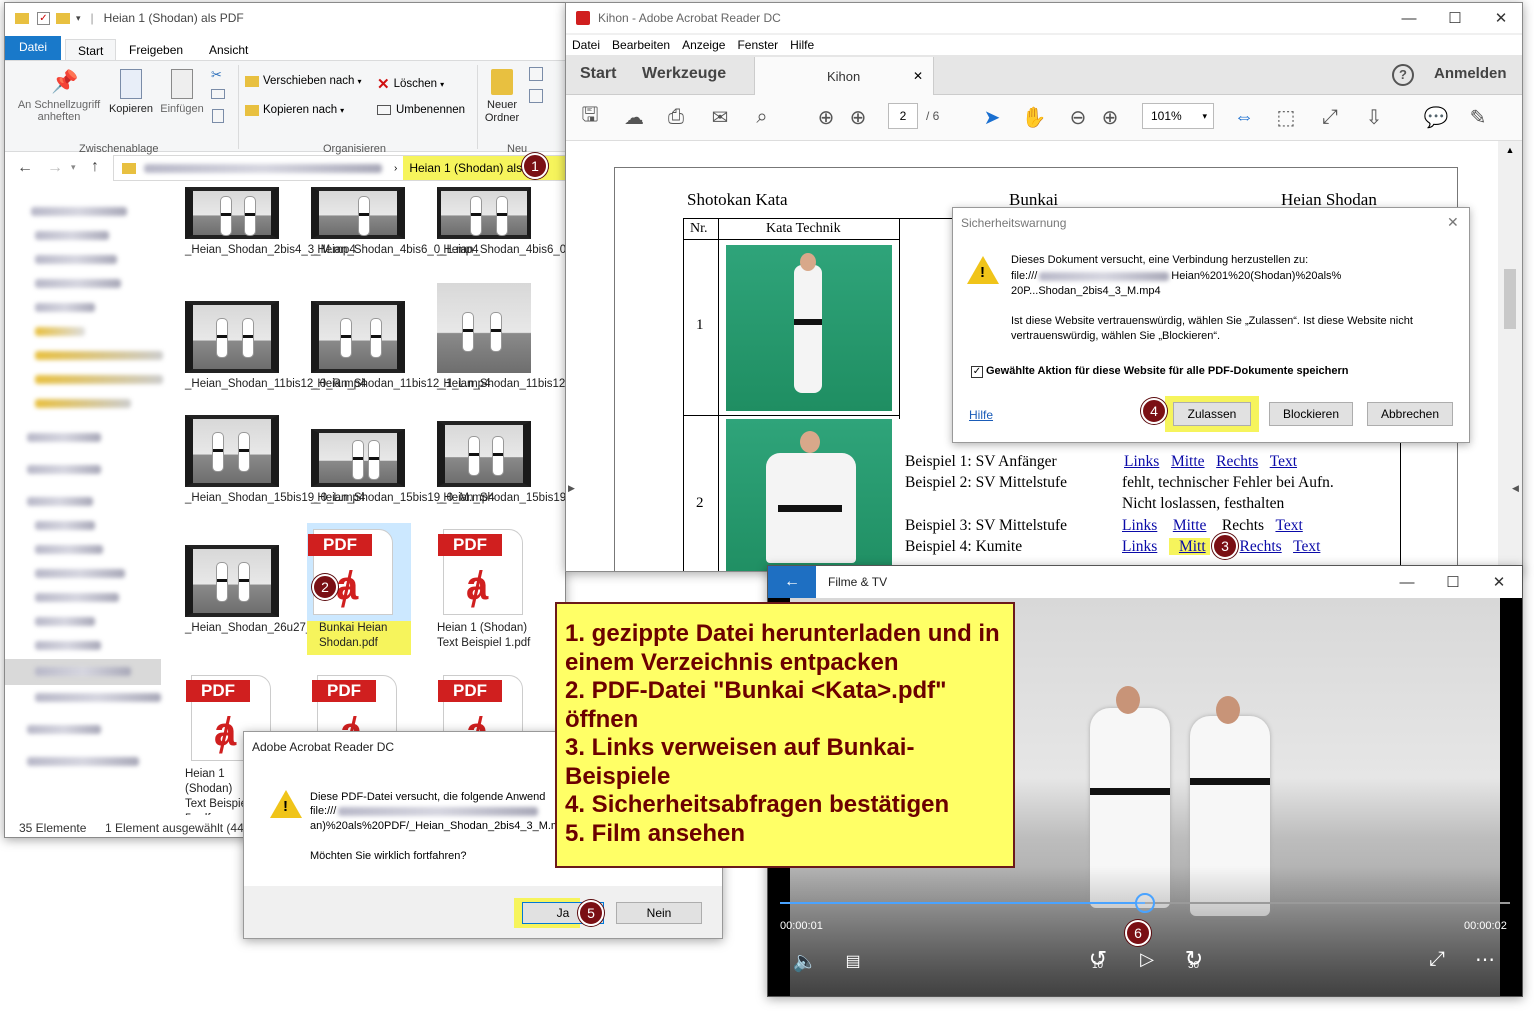 Image resolution: width=1534 pixels, height=1021 pixels. I want to click on menu-fenster: Fenster, so click(757, 45).